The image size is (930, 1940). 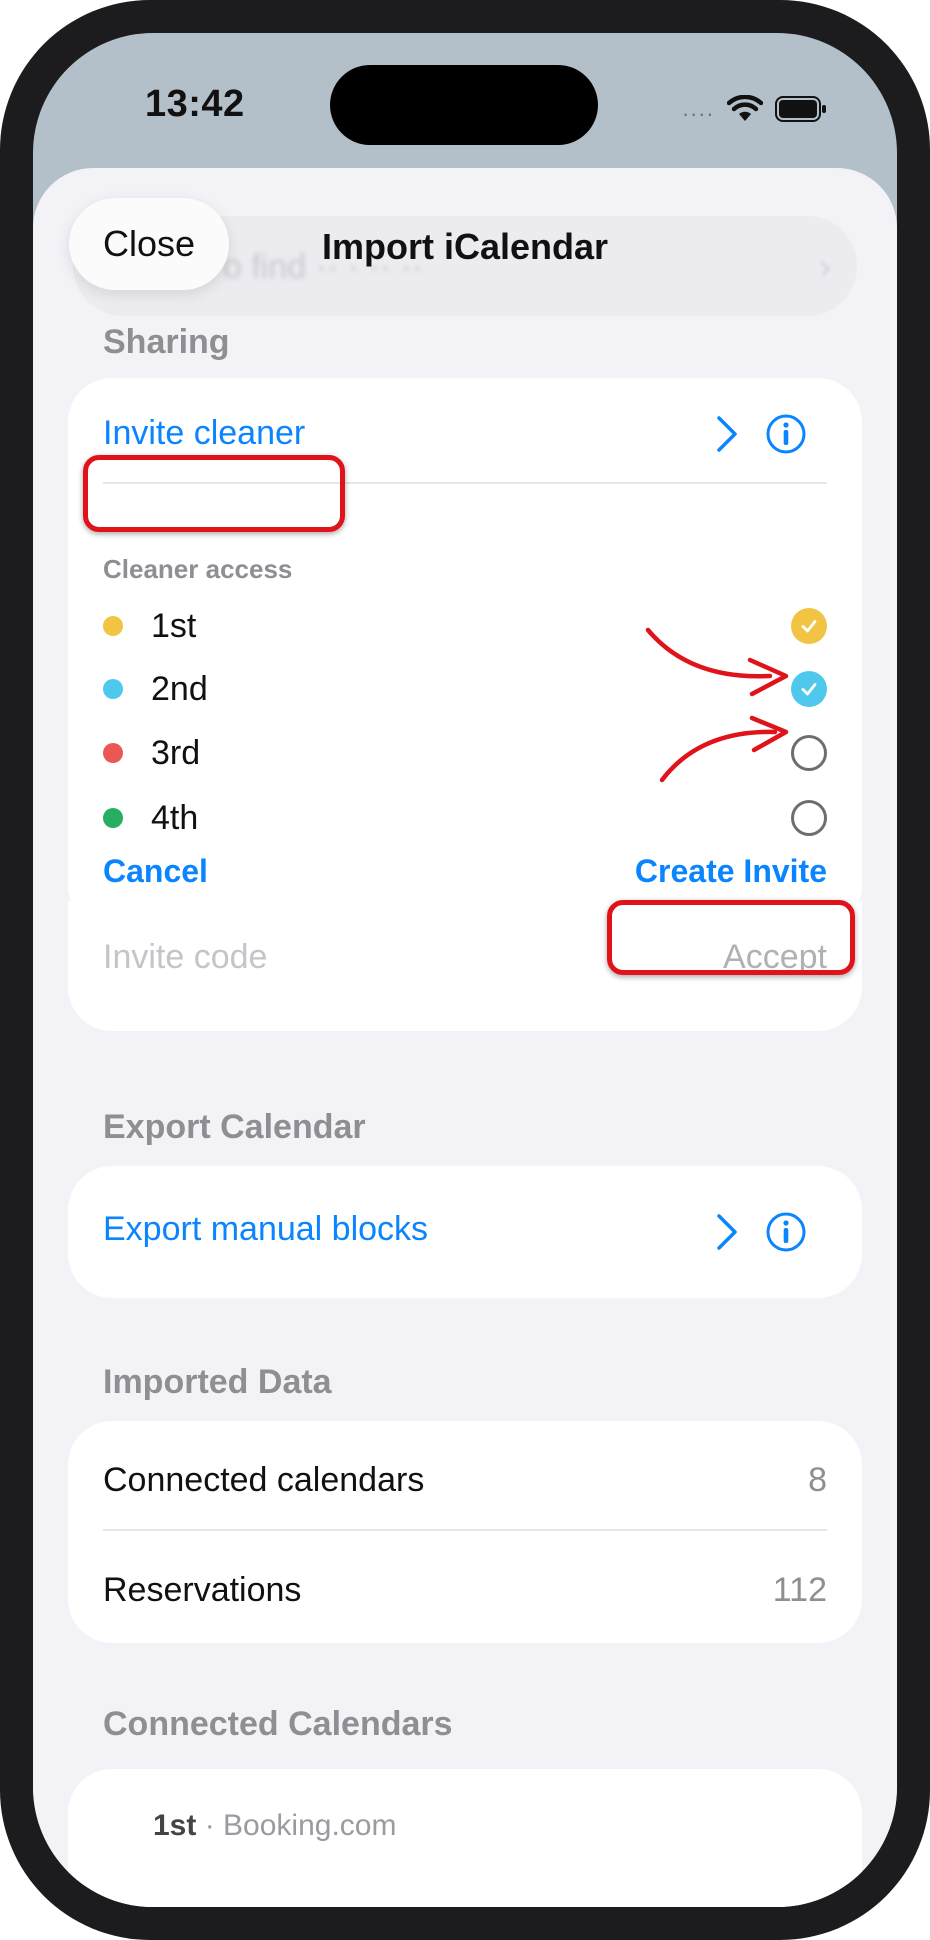 What do you see at coordinates (264, 1480) in the screenshot?
I see `connected-calendars-label: Connected calendars` at bounding box center [264, 1480].